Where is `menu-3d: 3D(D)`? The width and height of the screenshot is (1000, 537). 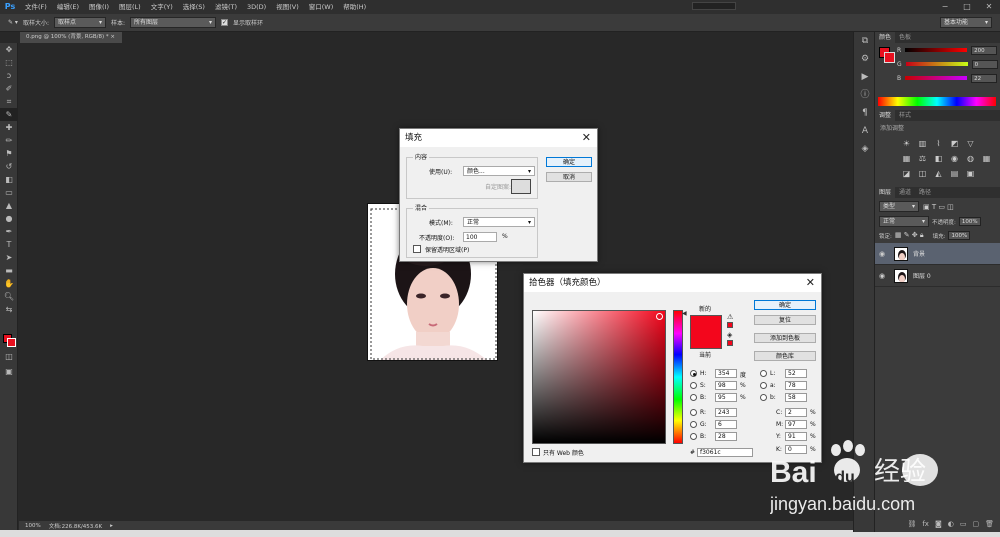 menu-3d: 3D(D) is located at coordinates (256, 7).